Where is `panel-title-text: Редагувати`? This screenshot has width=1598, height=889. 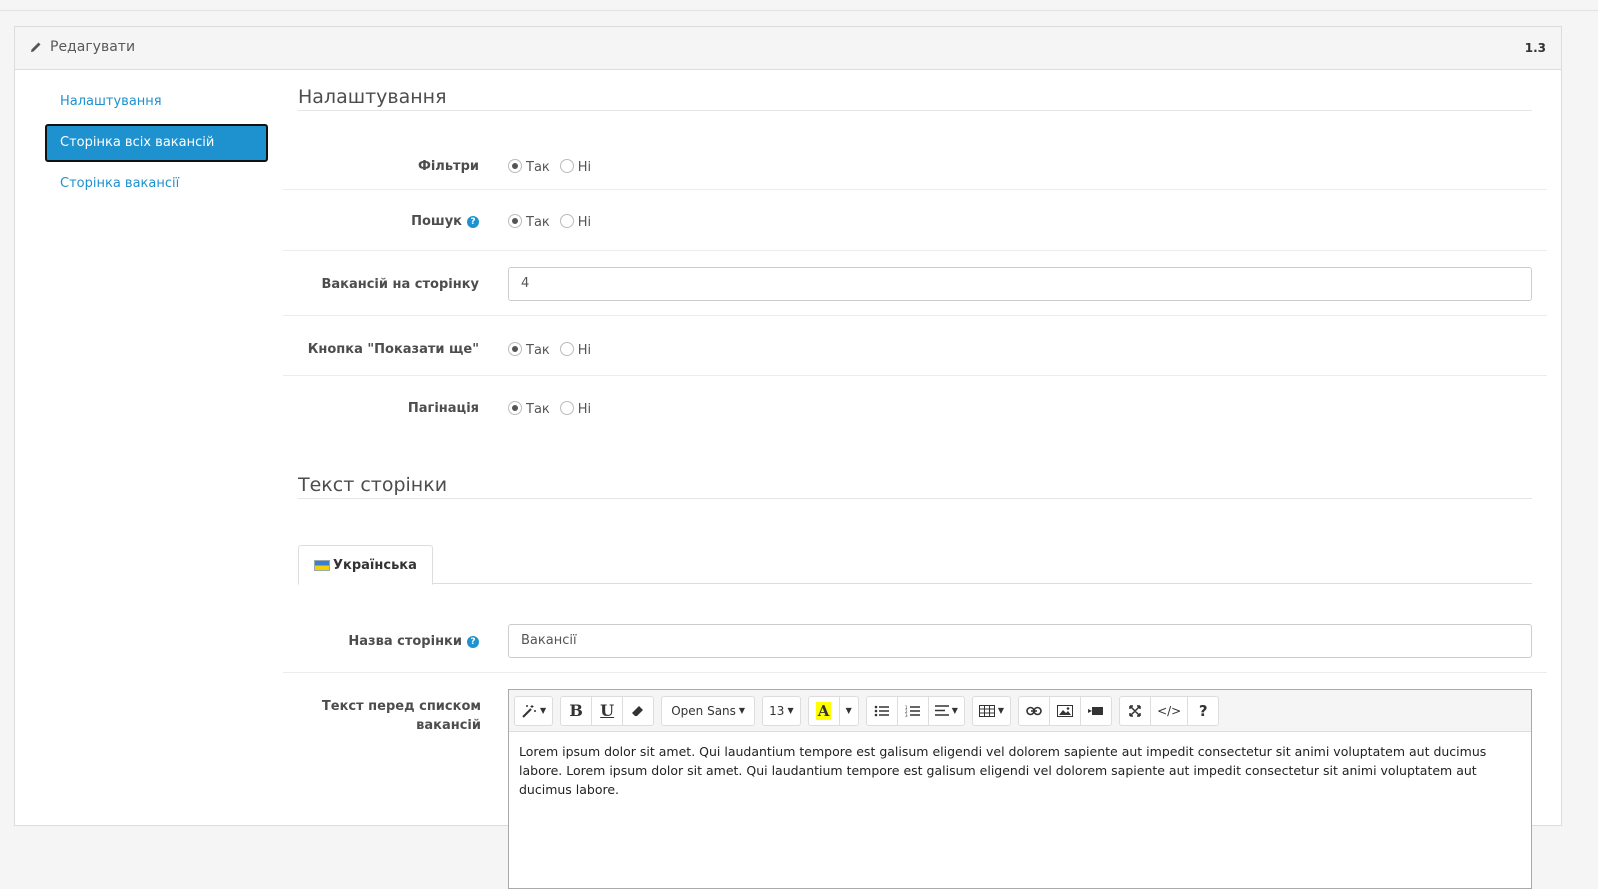
panel-title-text: Редагувати is located at coordinates (93, 47).